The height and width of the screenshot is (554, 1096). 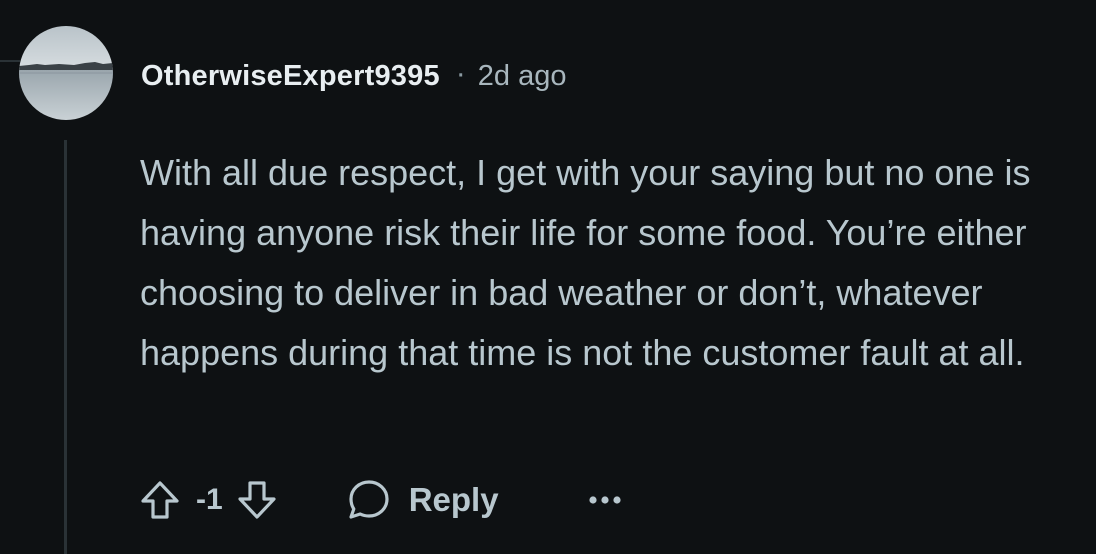 I want to click on downvote-button, so click(x=257, y=500).